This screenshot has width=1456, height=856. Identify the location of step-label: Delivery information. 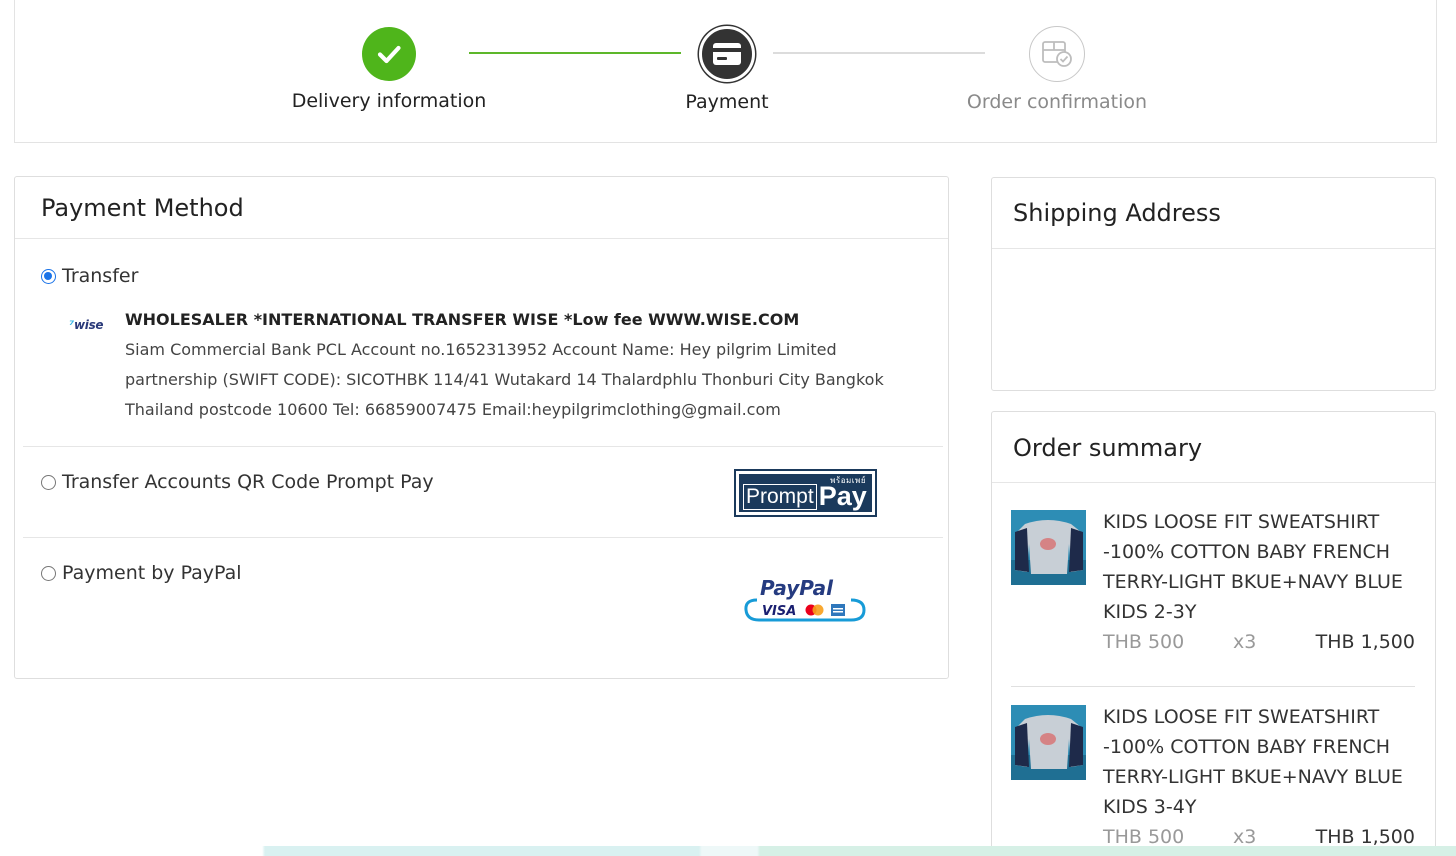
(389, 101).